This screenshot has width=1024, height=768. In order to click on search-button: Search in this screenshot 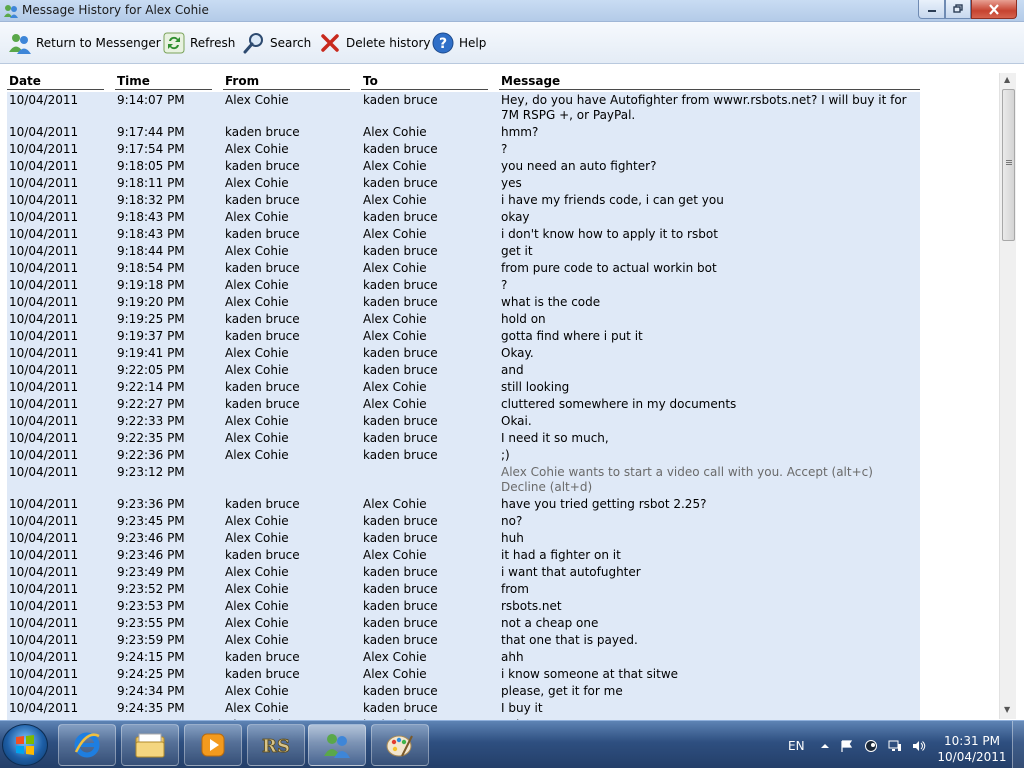, I will do `click(276, 43)`.